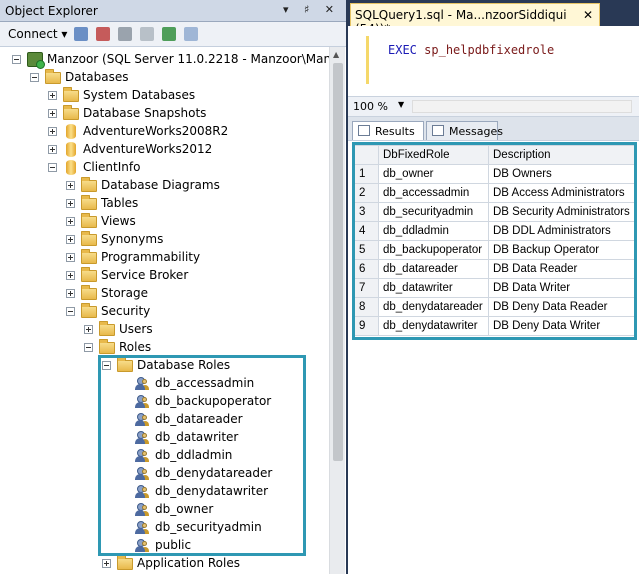 This screenshot has height=574, width=639. What do you see at coordinates (367, 60) in the screenshot?
I see `change-tracking-margin` at bounding box center [367, 60].